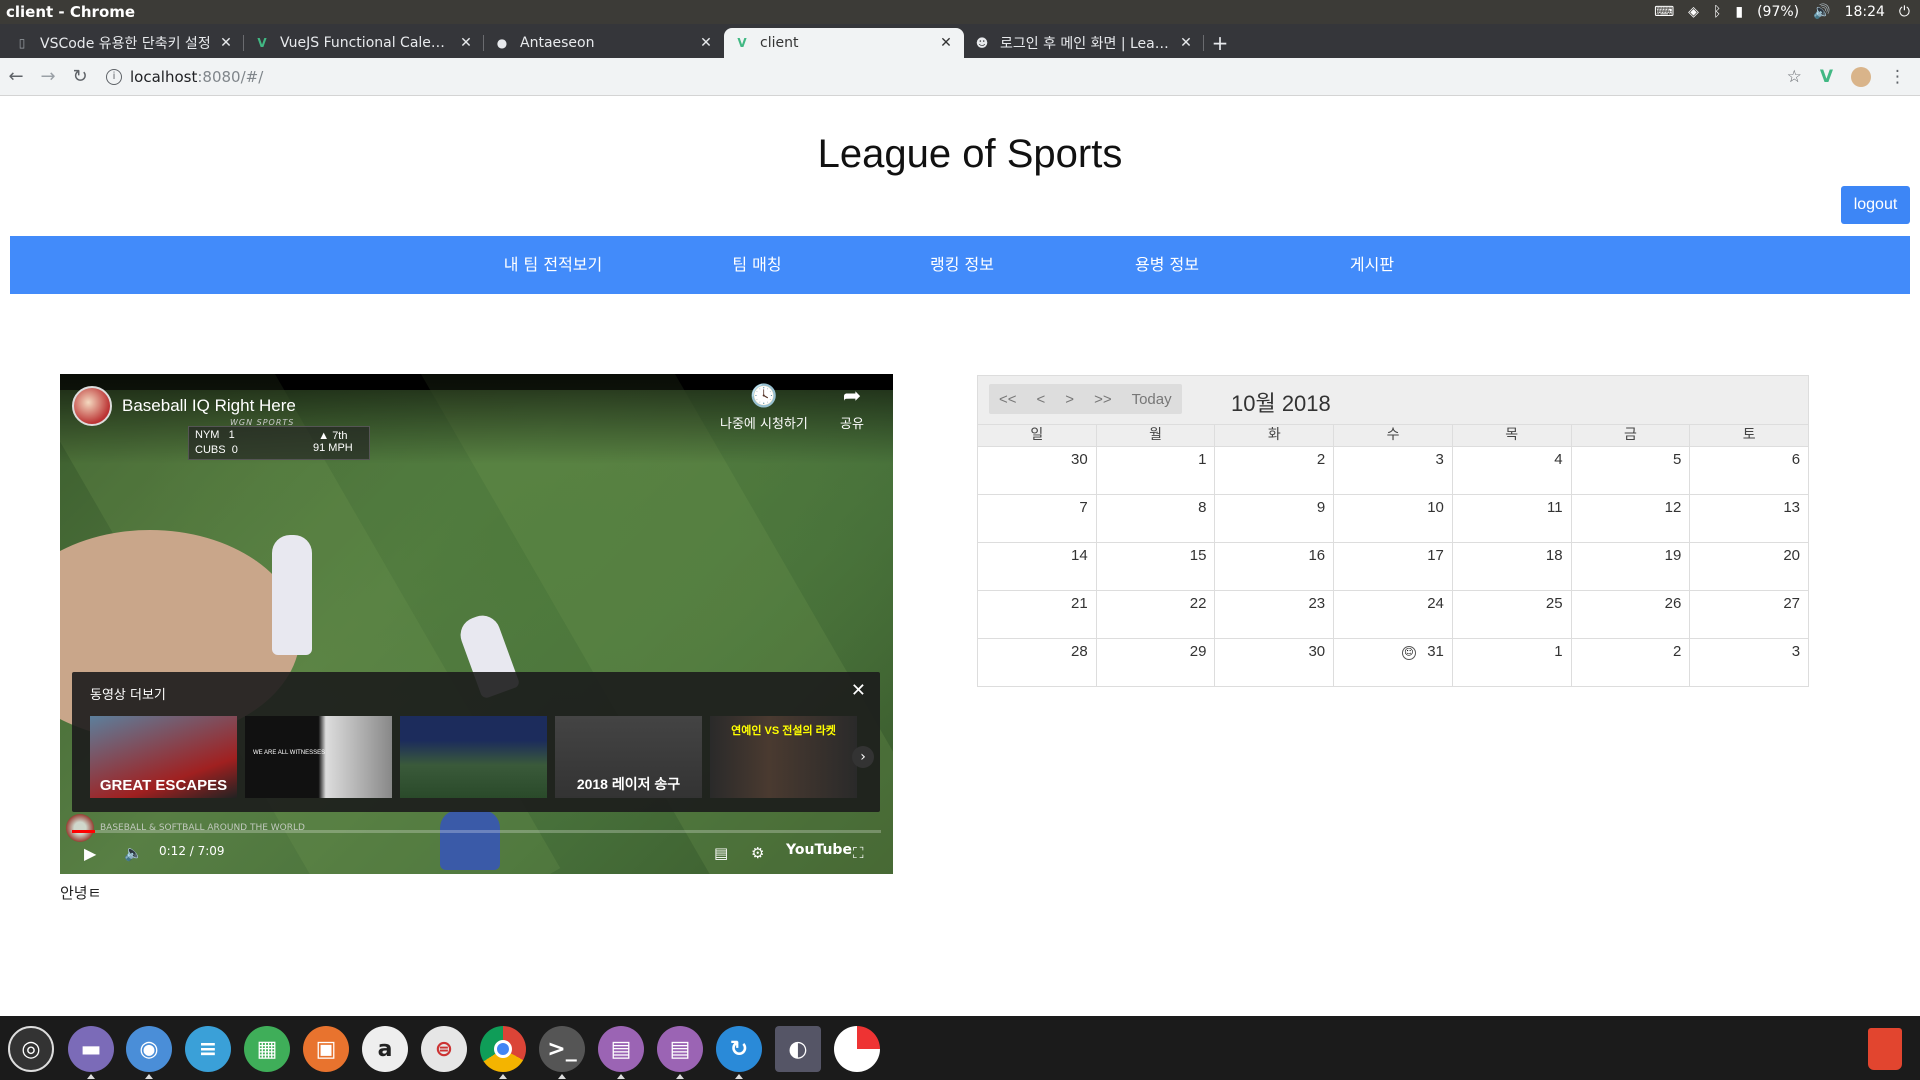 Image resolution: width=1920 pixels, height=1080 pixels. Describe the element at coordinates (798, 1049) in the screenshot. I see `vpn-icon: ◐` at that location.